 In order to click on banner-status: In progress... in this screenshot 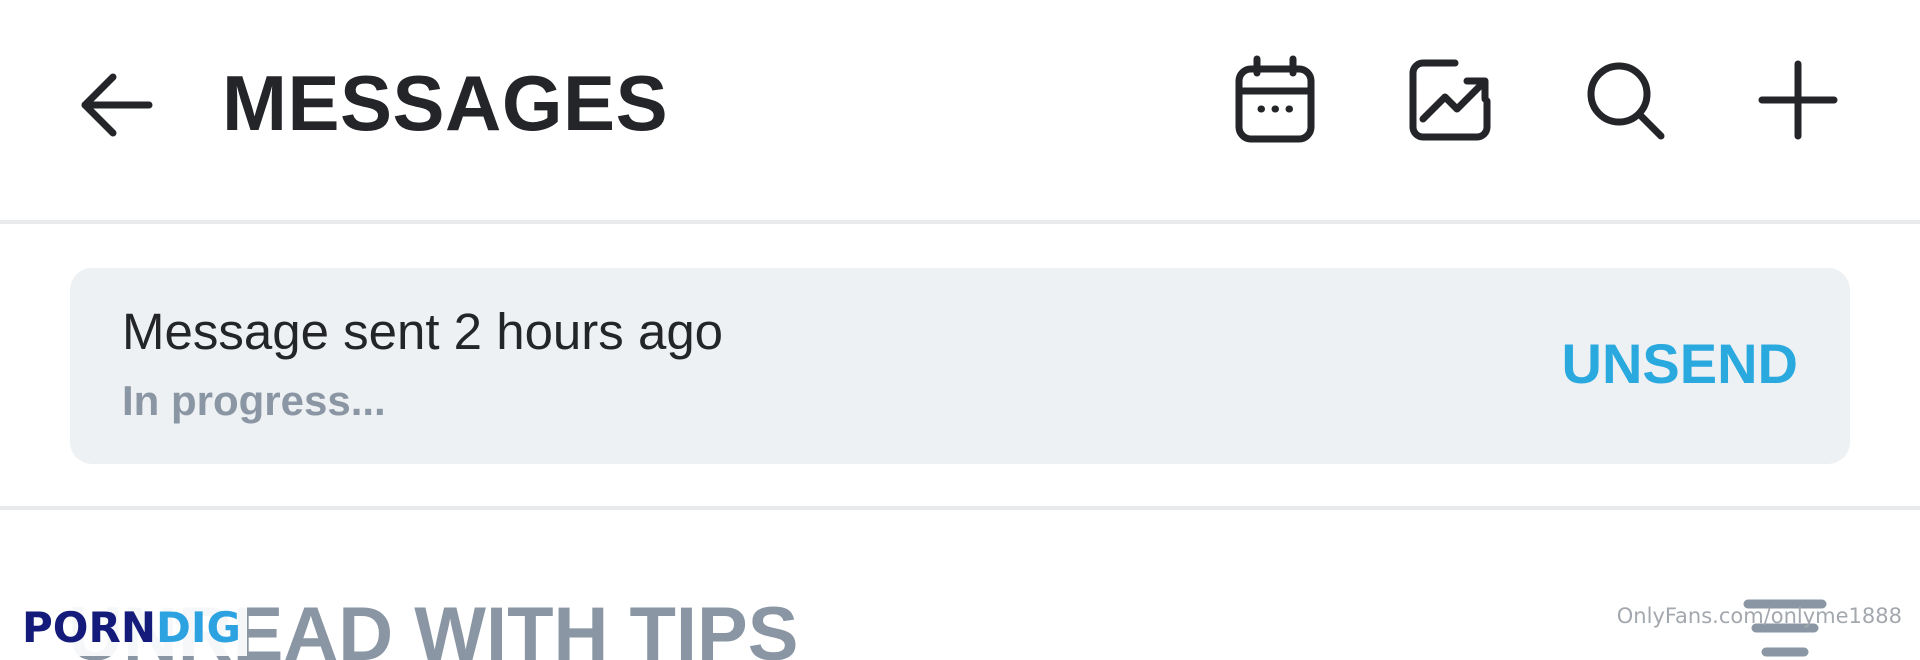, I will do `click(254, 400)`.